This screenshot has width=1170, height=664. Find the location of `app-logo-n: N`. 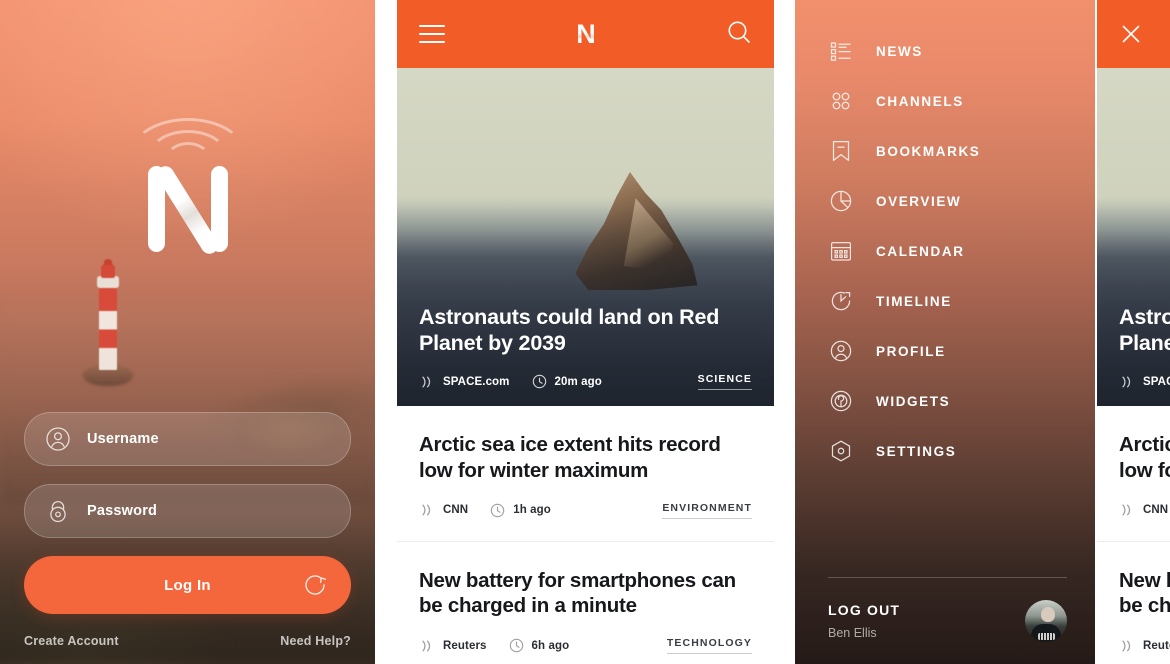

app-logo-n: N is located at coordinates (585, 33).